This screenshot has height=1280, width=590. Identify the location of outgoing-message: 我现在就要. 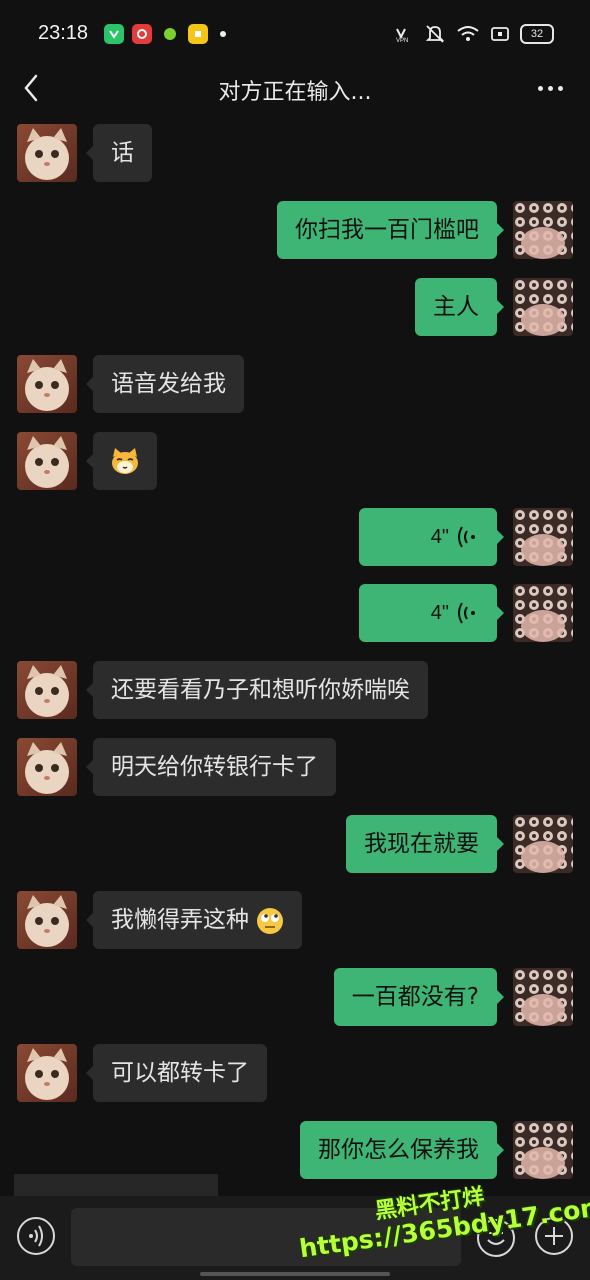
(425, 844).